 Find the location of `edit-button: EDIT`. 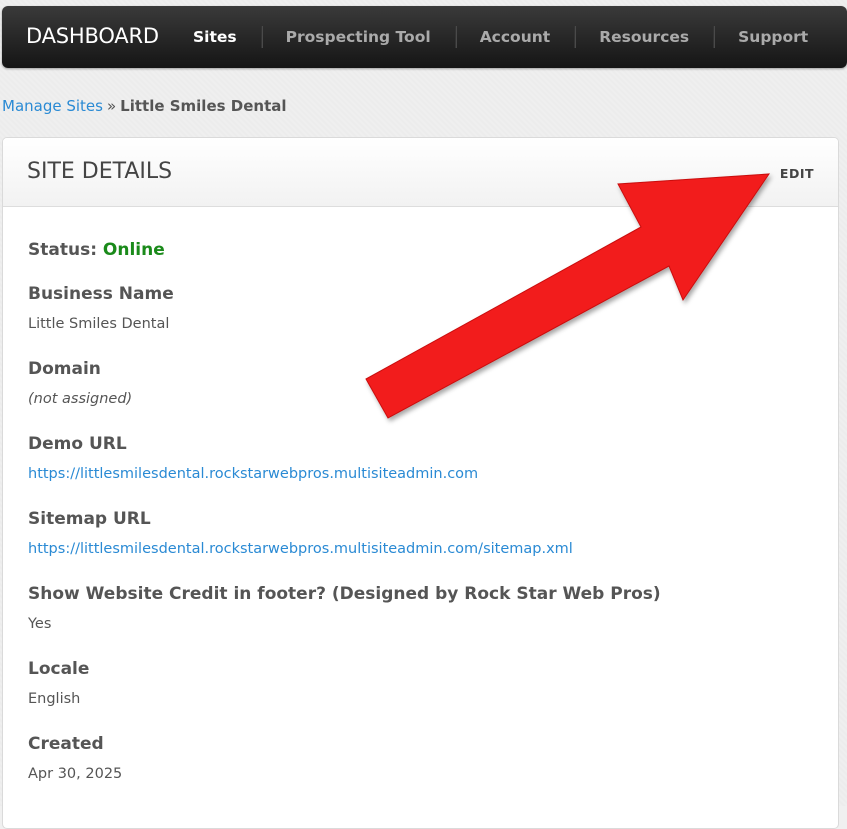

edit-button: EDIT is located at coordinates (797, 173).